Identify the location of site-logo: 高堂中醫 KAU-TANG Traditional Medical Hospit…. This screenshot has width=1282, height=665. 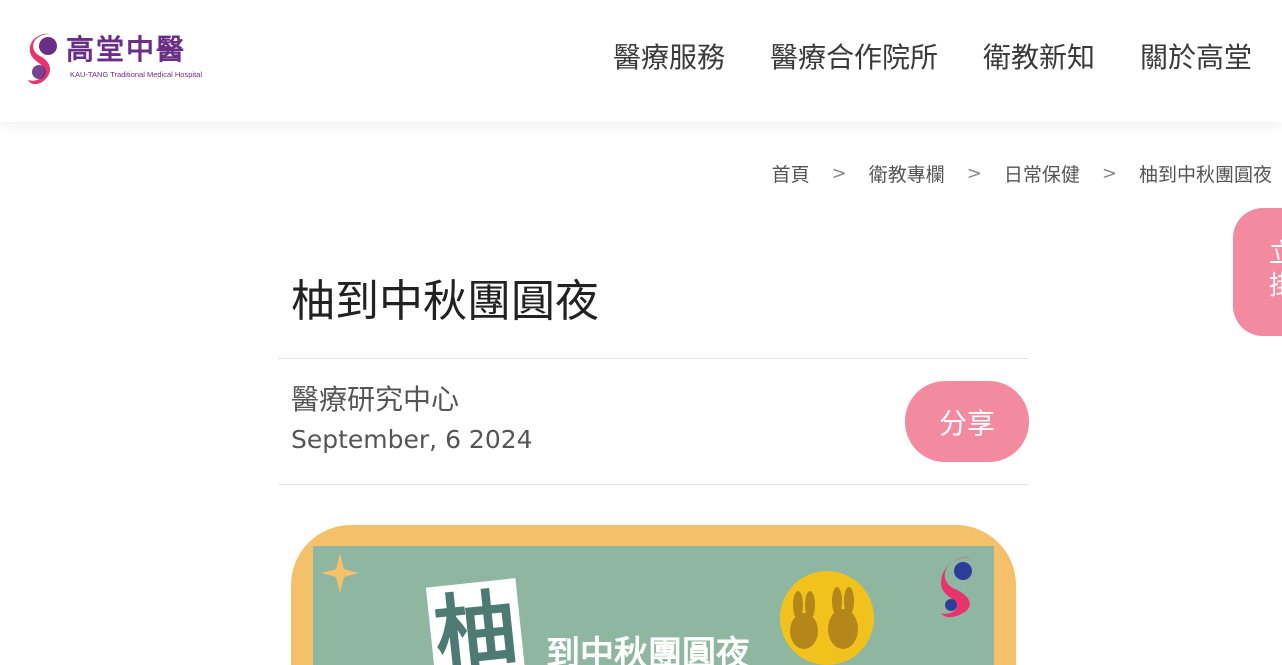
(114, 59).